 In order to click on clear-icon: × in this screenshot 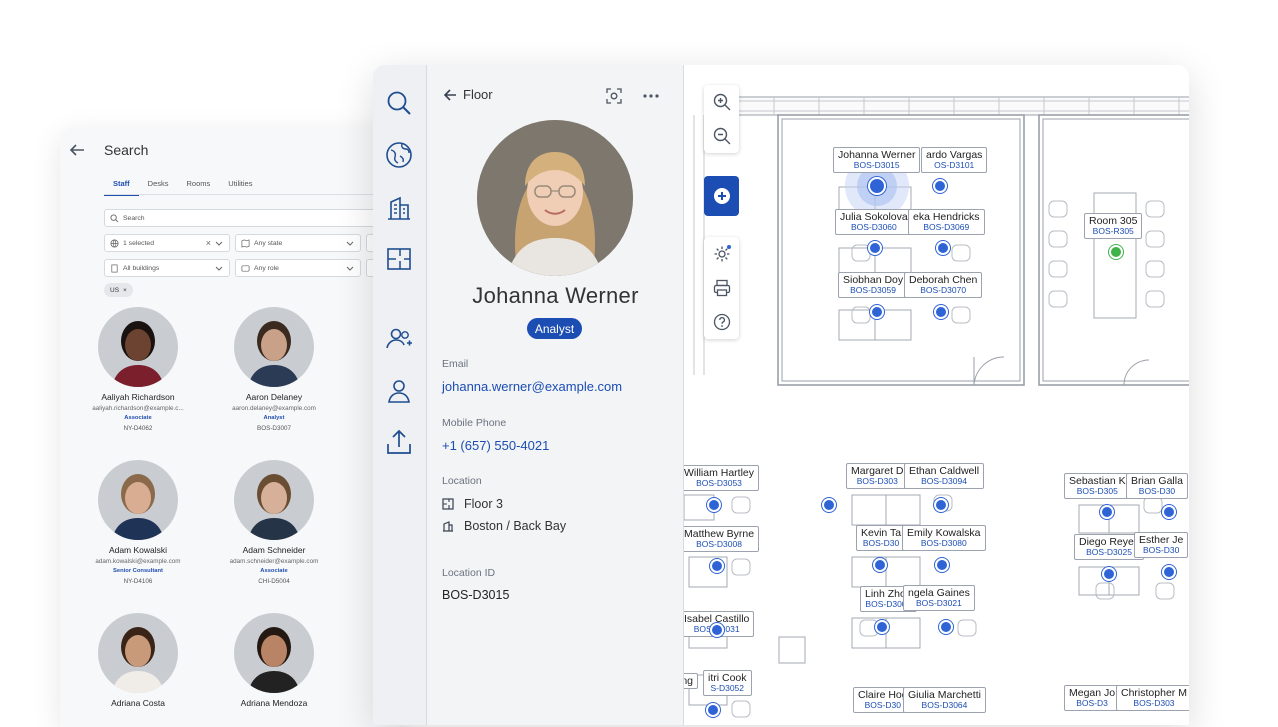, I will do `click(208, 243)`.